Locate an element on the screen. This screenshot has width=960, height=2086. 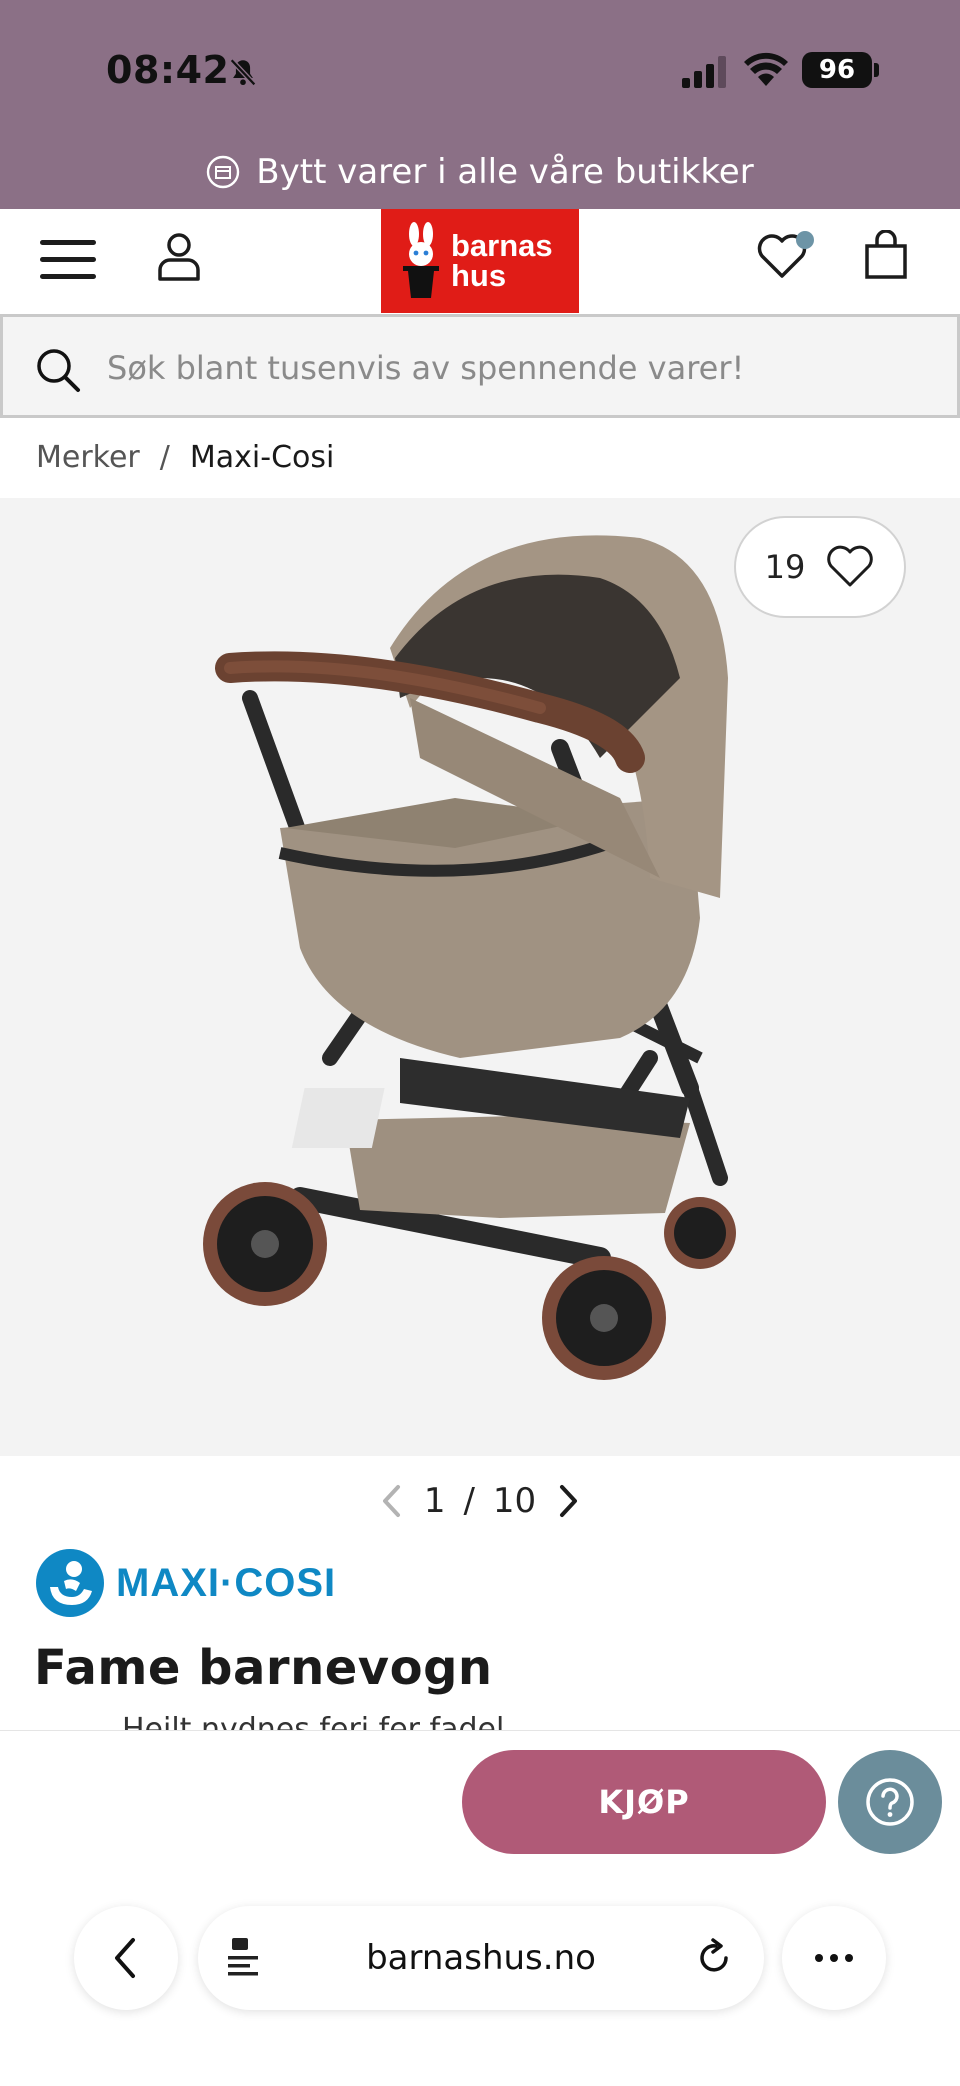
shopping-bag-icon is located at coordinates (886, 255).